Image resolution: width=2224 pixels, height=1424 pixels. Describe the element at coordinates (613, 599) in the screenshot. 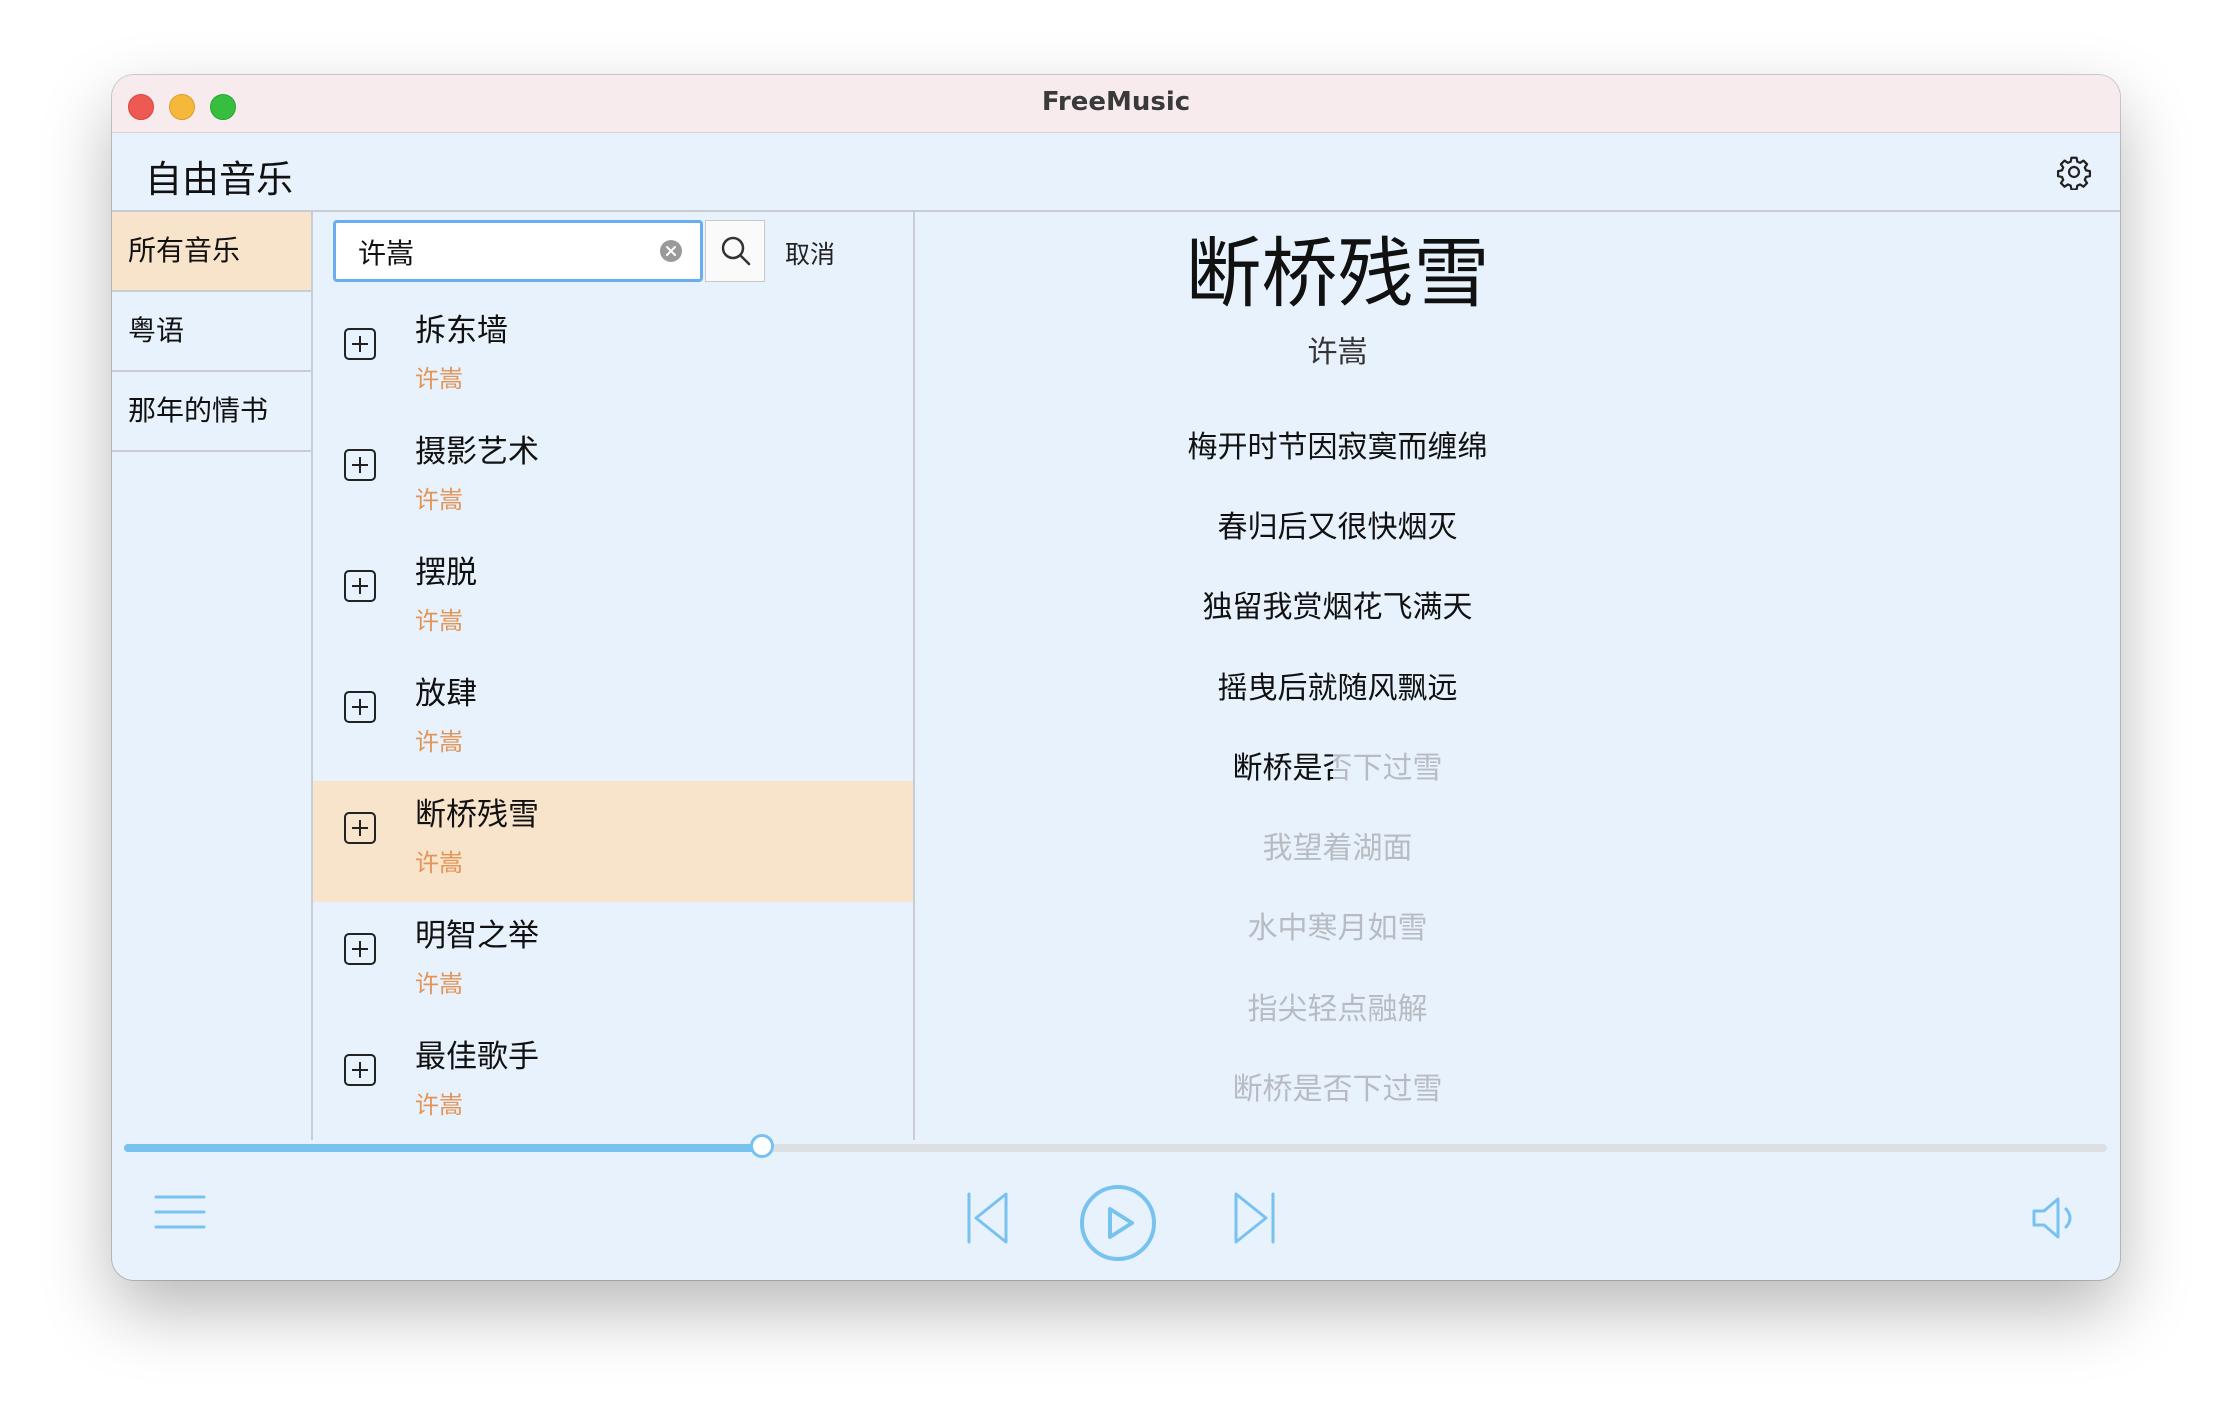

I see `song-row: 摆脱 许嵩` at that location.